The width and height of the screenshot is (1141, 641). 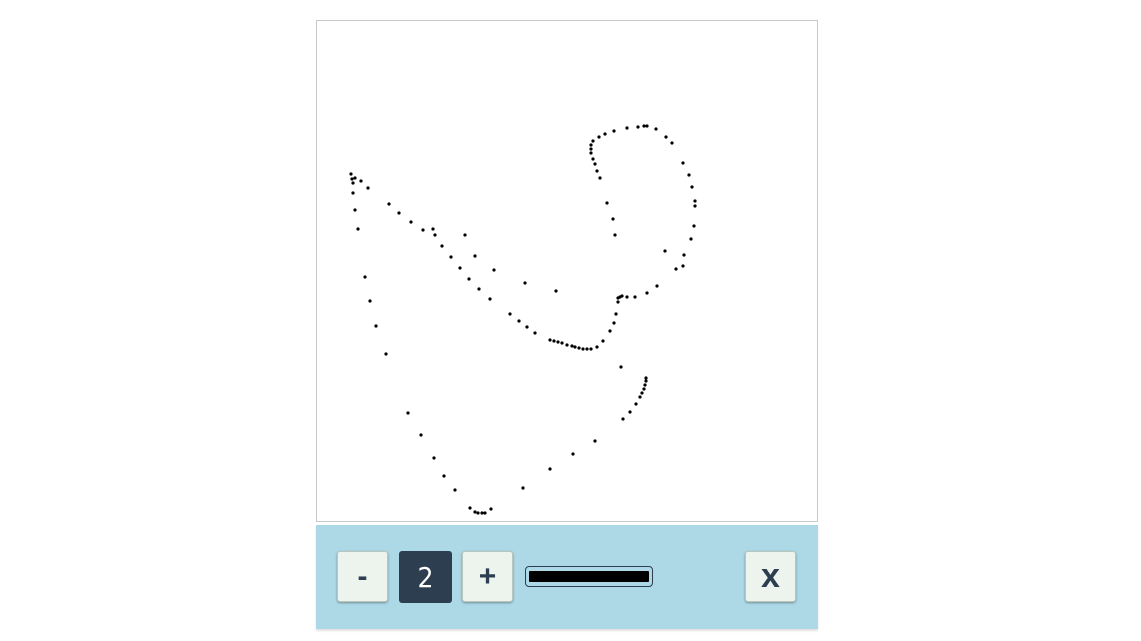 I want to click on brush-preview, so click(x=589, y=576).